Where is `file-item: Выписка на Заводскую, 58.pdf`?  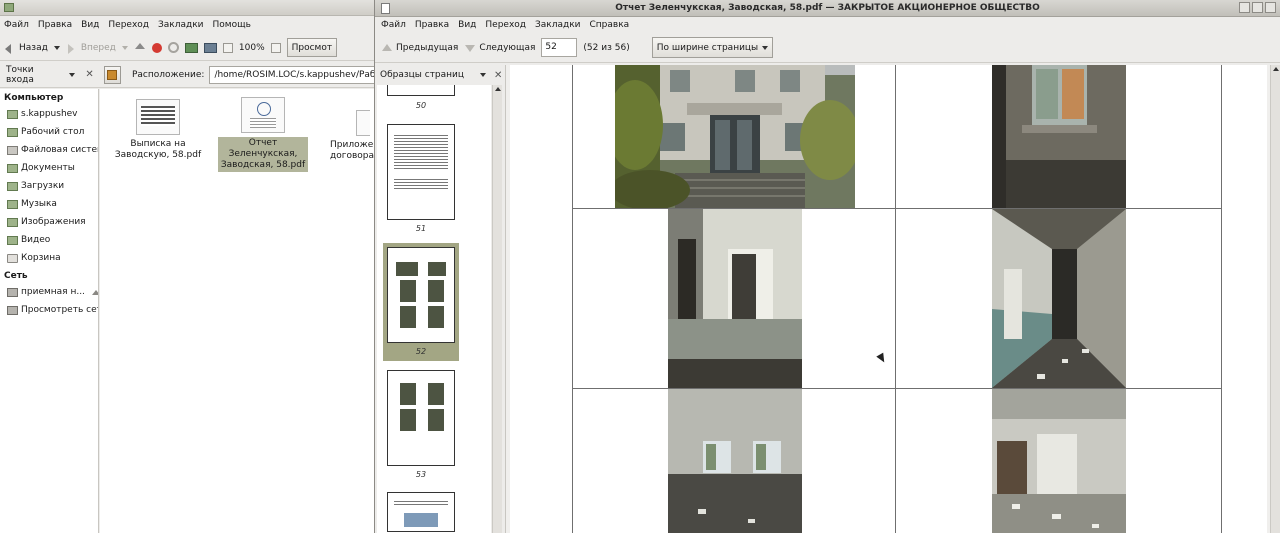
file-item: Выписка на Заводскую, 58.pdf is located at coordinates (158, 130).